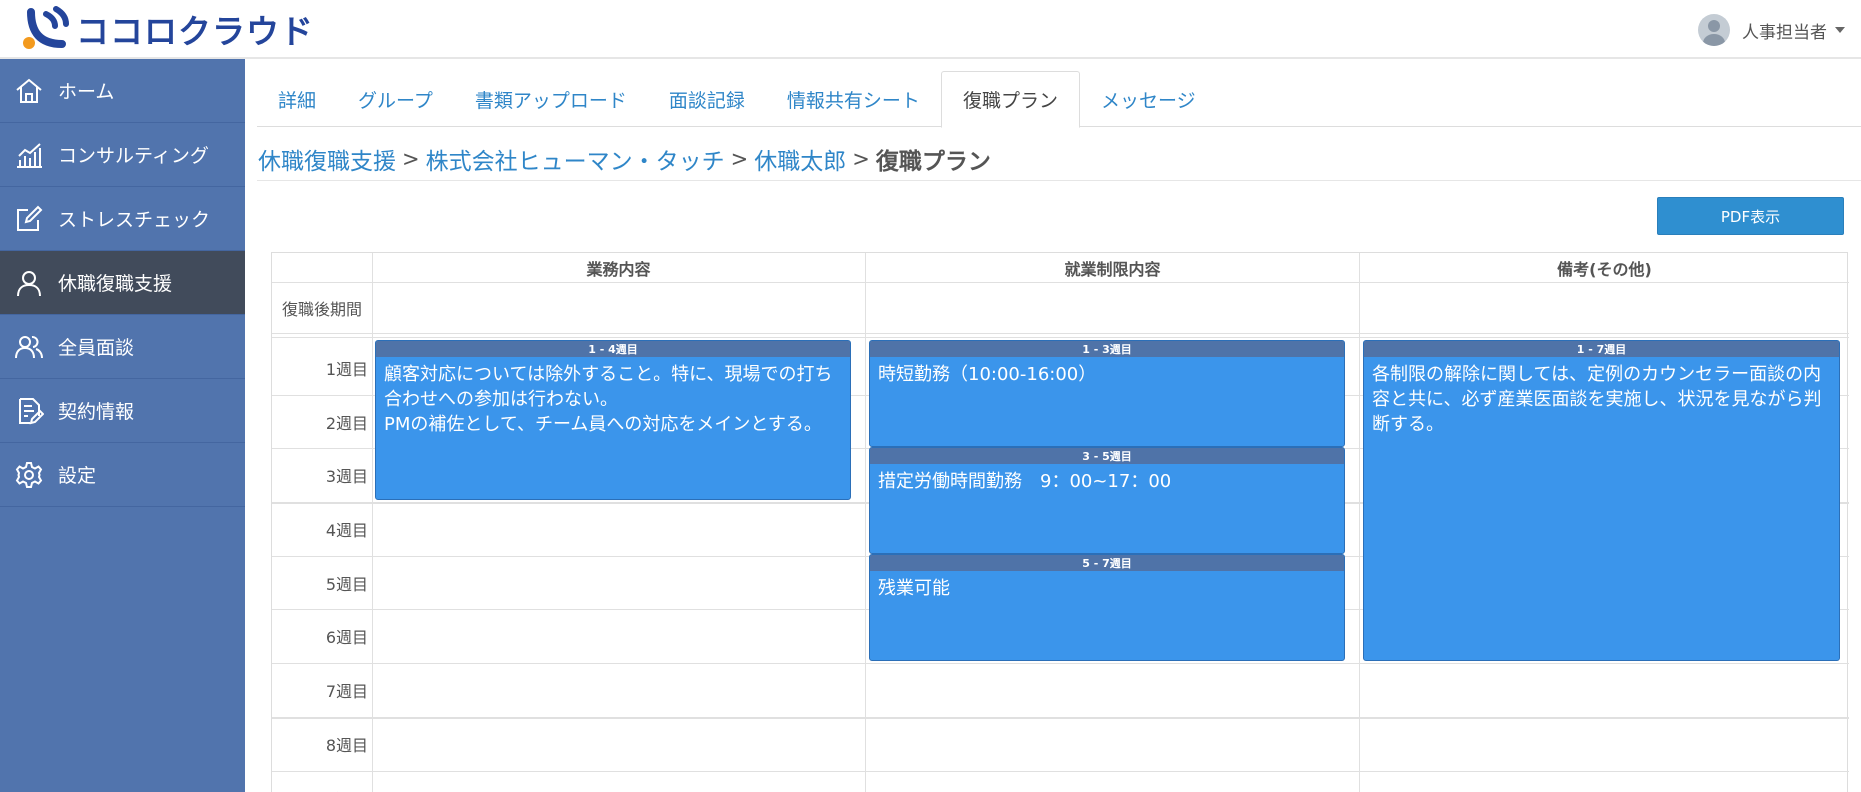 Image resolution: width=1861 pixels, height=792 pixels. I want to click on week-label: 9週目, so click(322, 781).